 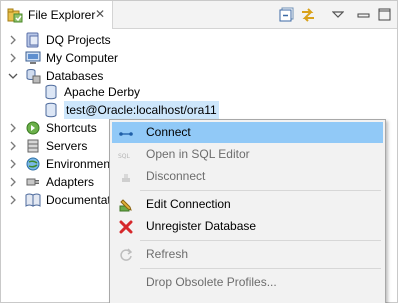 I want to click on view-tabbar: File Explorer ✕, so click(x=199, y=15).